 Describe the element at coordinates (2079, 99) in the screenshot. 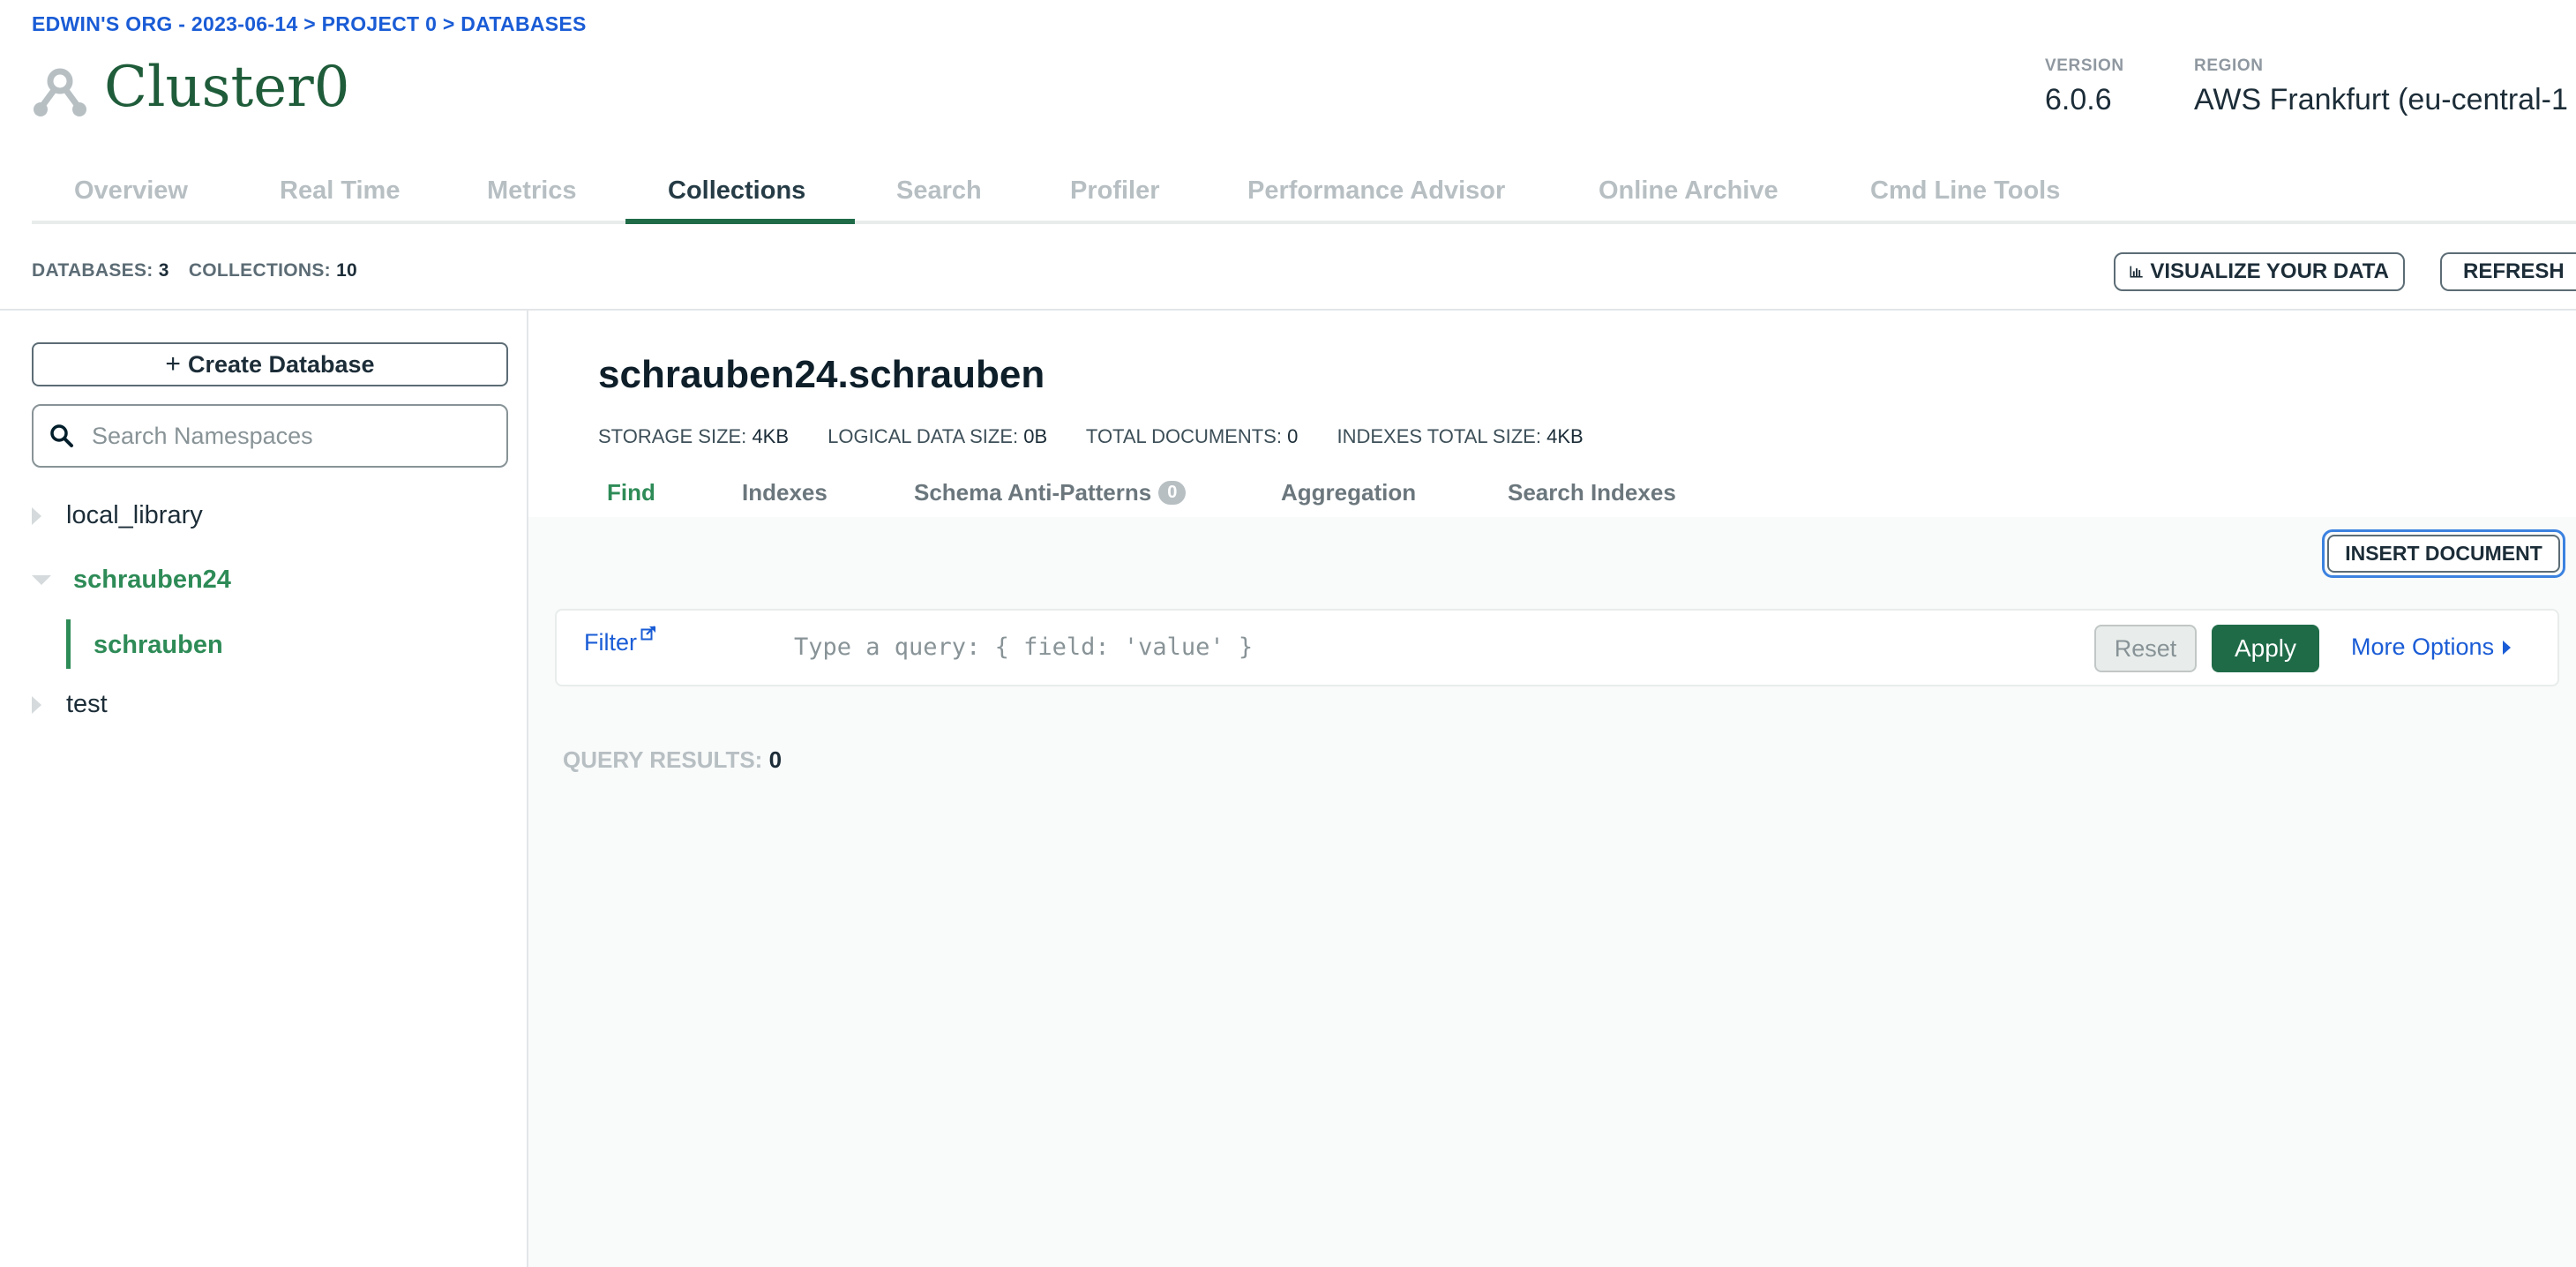

I see `version-value: 6.0.6` at that location.